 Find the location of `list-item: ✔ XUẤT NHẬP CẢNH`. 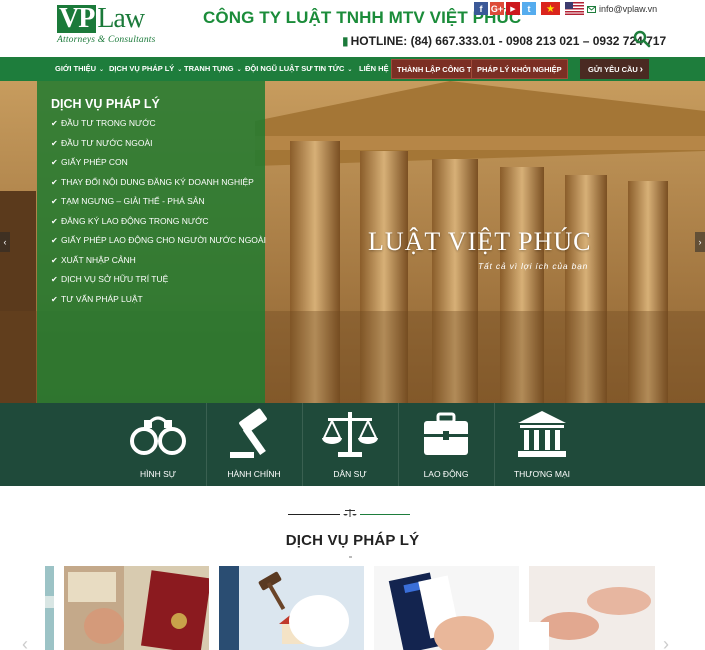

list-item: ✔ XUẤT NHẬP CẢNH is located at coordinates (158, 261).